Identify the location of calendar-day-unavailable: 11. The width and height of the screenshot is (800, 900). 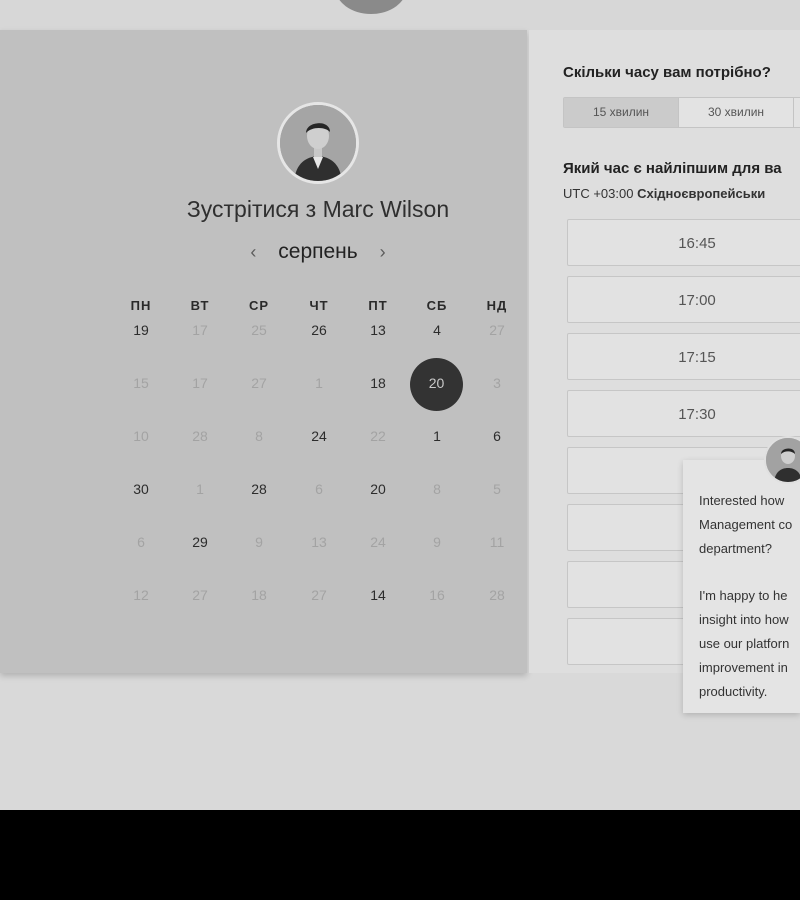
(497, 542).